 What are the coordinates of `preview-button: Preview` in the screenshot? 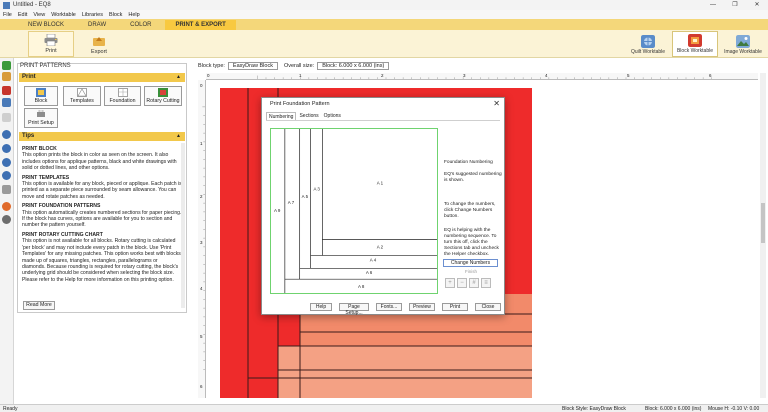 It's located at (422, 307).